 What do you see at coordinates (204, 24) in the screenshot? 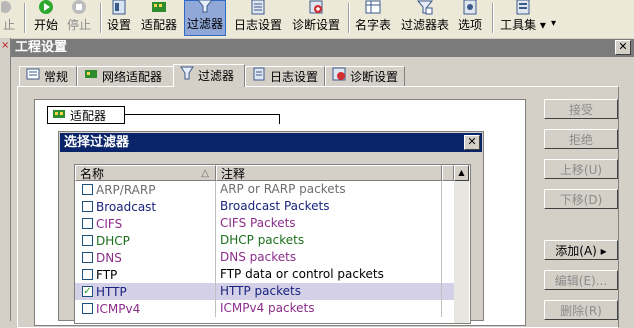
I see `toolbar-button-label: 过滤器` at bounding box center [204, 24].